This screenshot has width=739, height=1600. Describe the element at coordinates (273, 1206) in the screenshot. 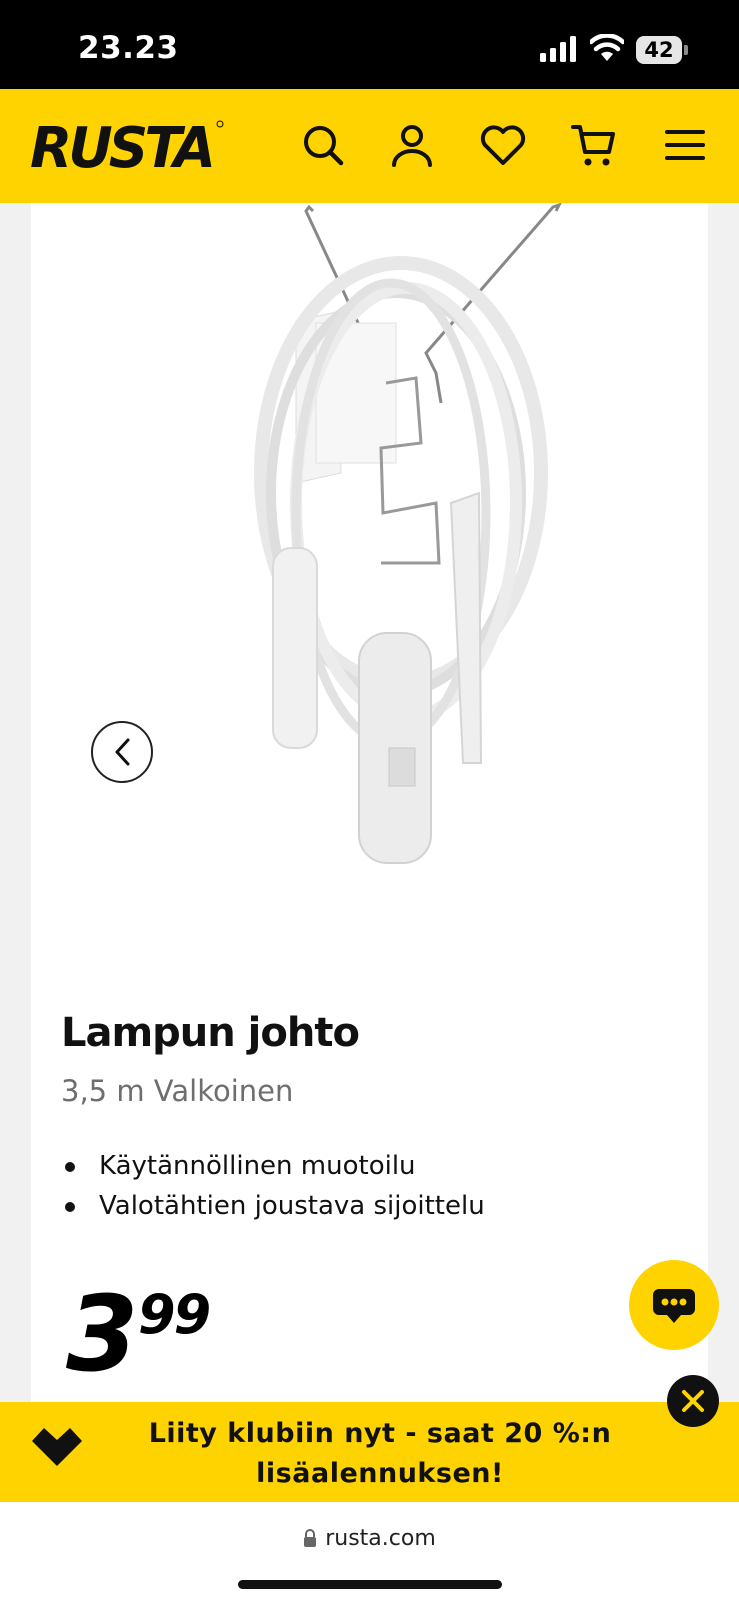

I see `feature-item: Valotähtien joustava sijoittelu` at that location.